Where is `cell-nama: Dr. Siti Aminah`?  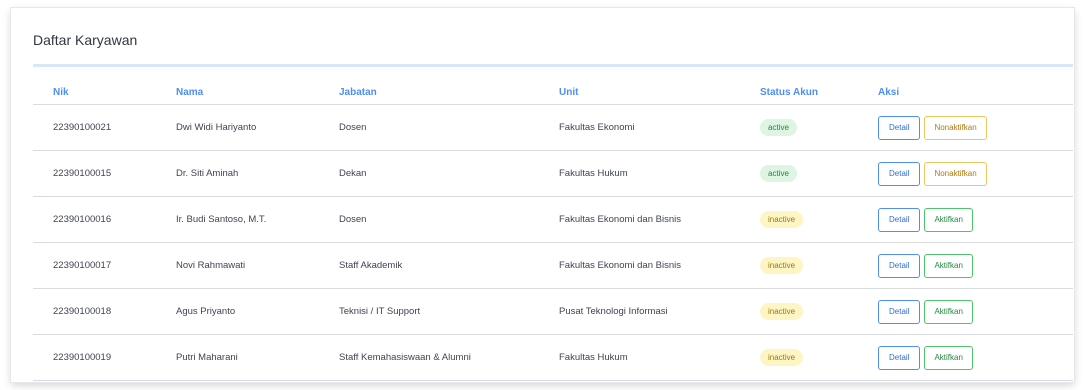 cell-nama: Dr. Siti Aminah is located at coordinates (237, 173).